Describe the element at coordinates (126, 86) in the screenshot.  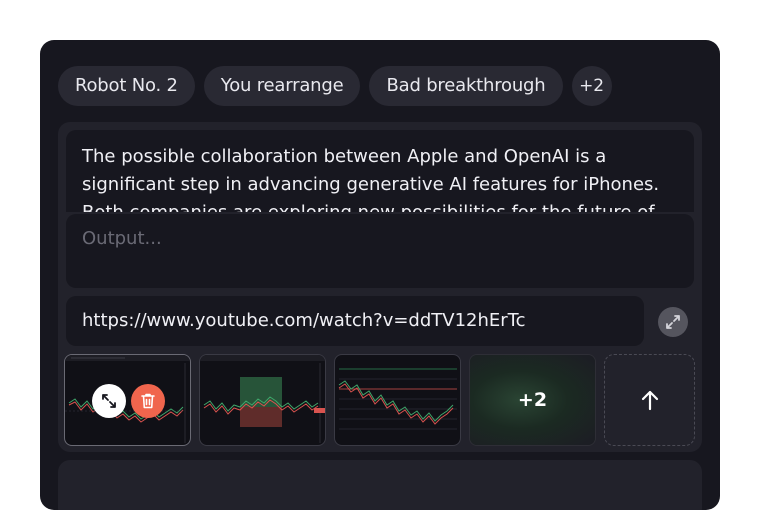
I see `tag-chip-1: Robot No. 2` at that location.